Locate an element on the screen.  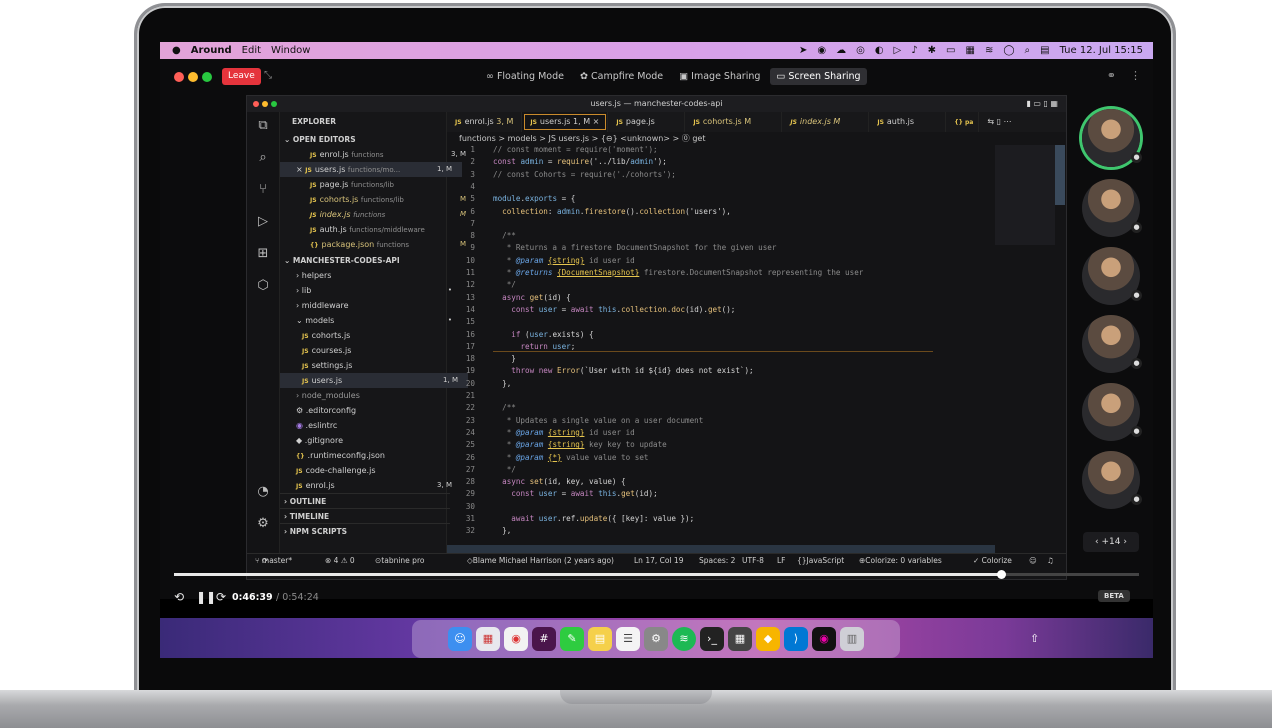
vscode-close-dot is located at coordinates (256, 104).